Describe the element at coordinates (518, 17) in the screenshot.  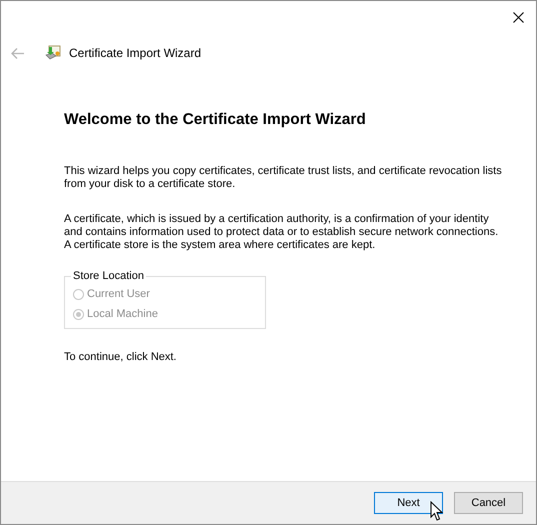
I see `close-icon` at that location.